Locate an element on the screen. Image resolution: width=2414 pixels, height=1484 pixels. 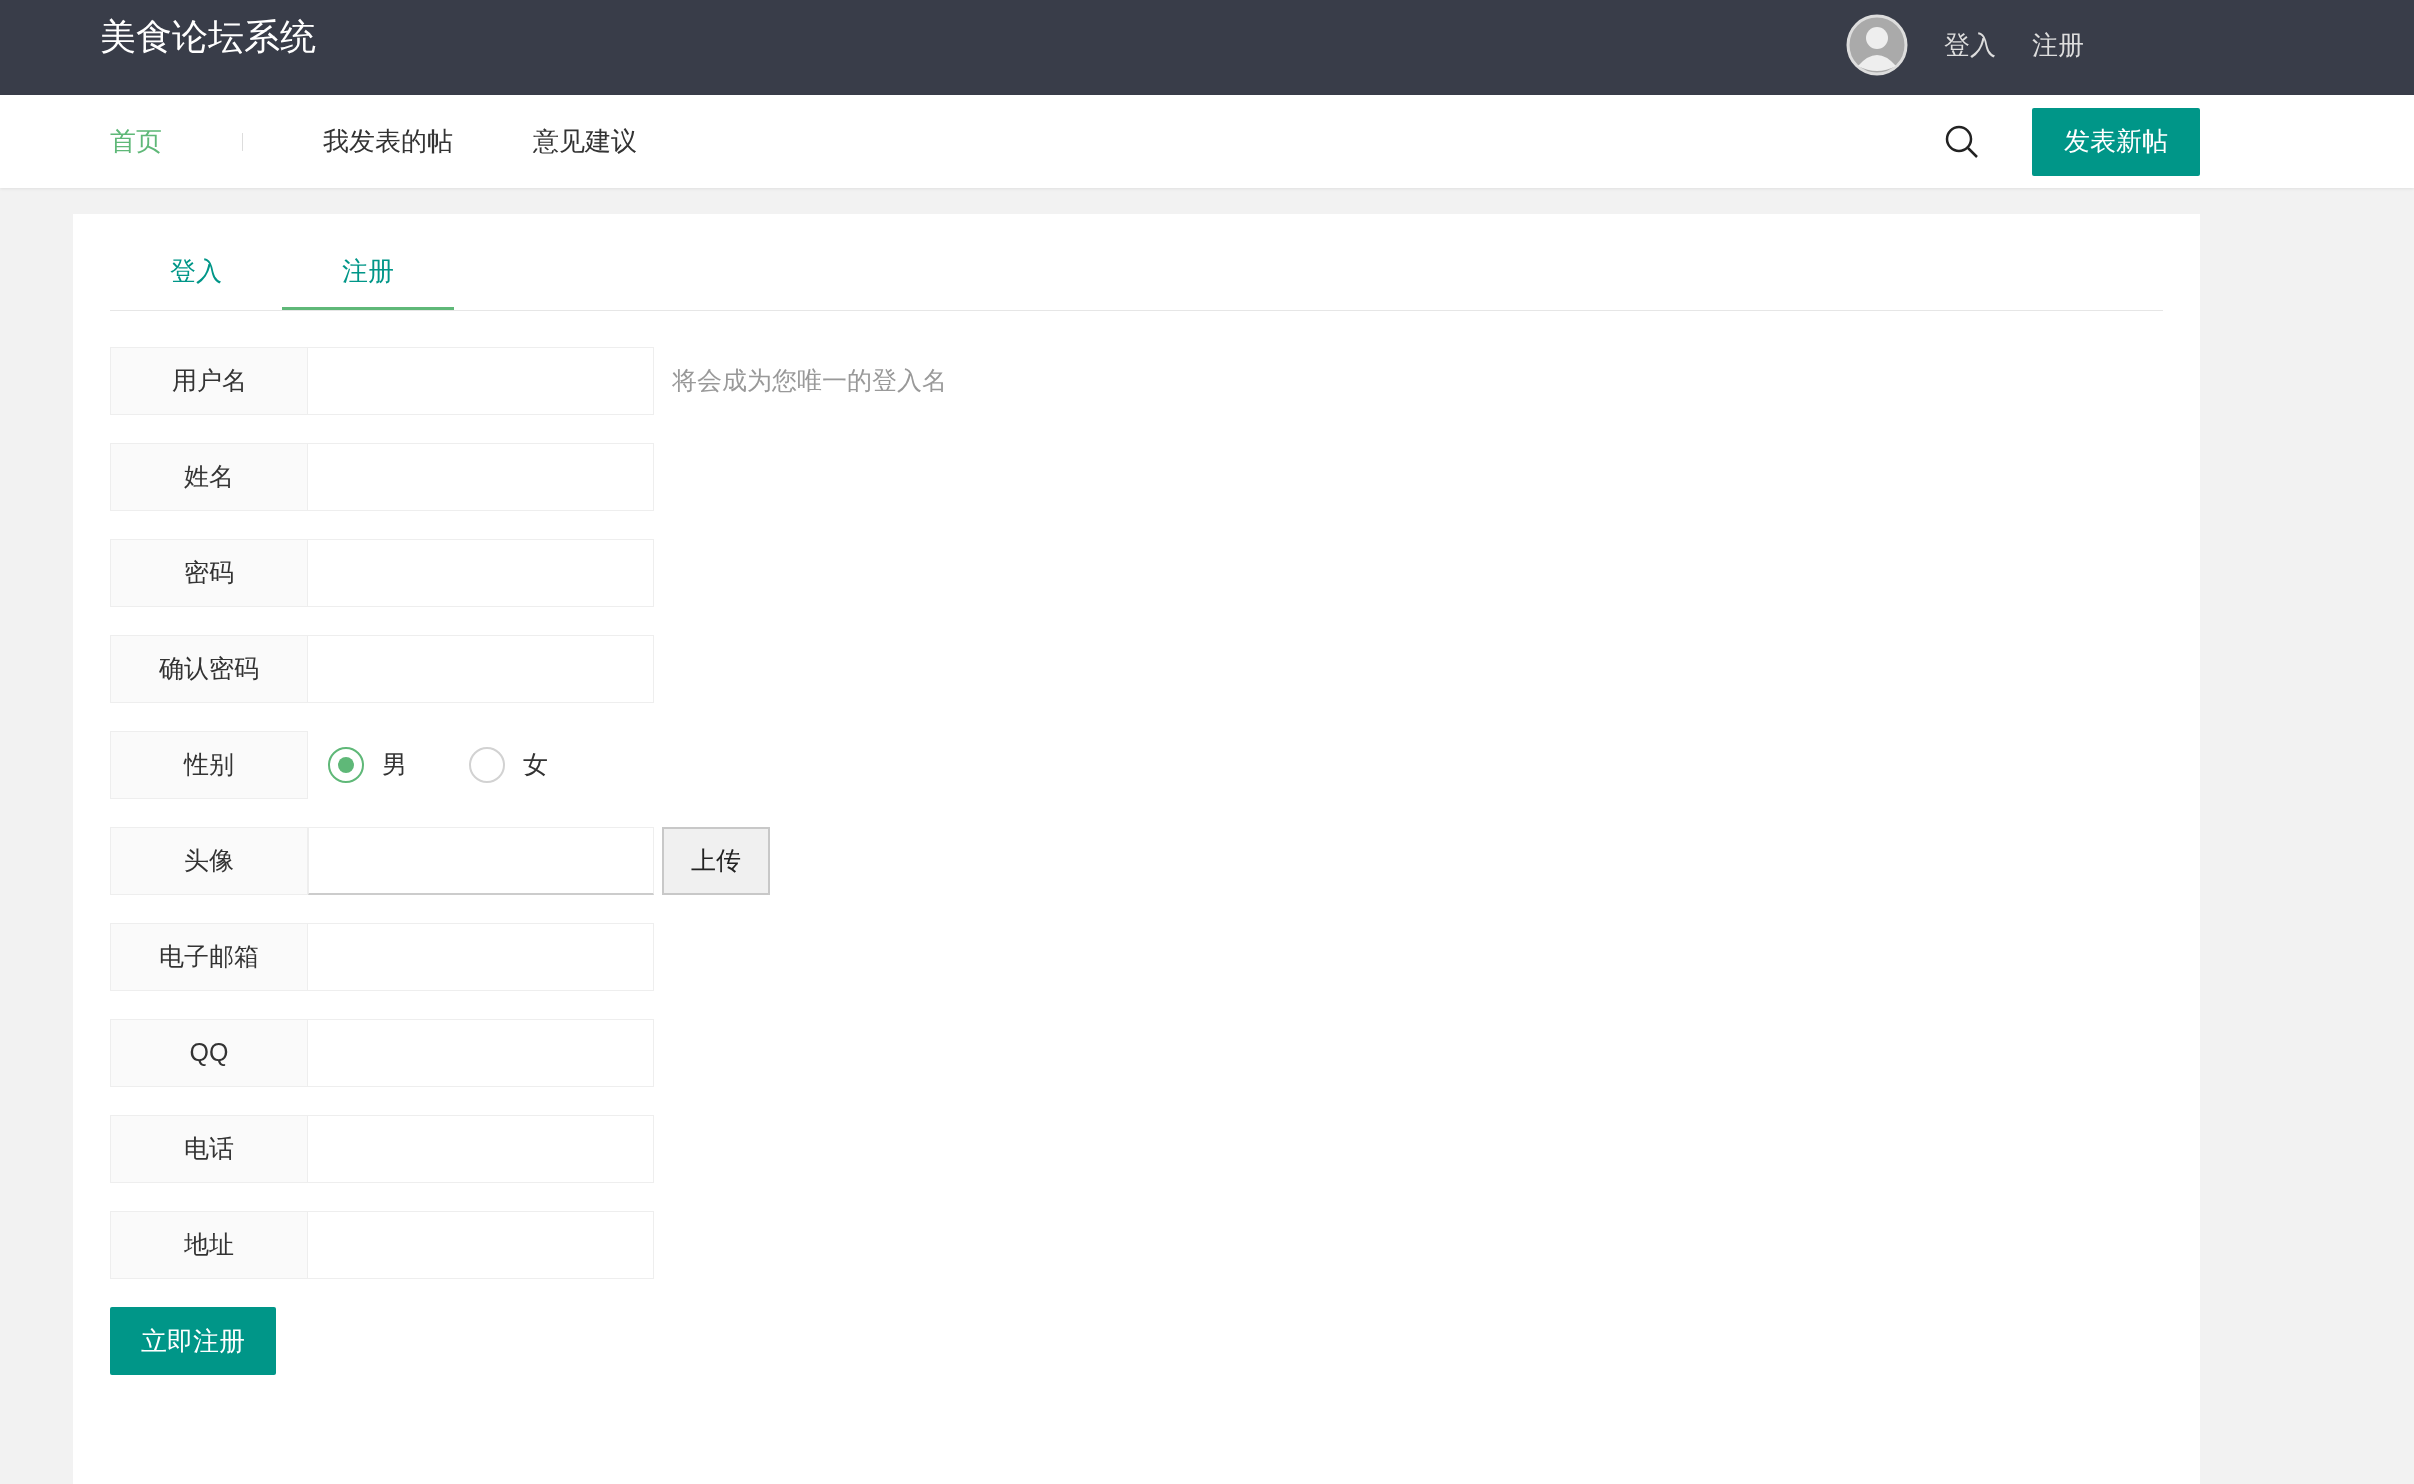
field-hint: 将会成为您唯一的登入名 is located at coordinates (809, 381).